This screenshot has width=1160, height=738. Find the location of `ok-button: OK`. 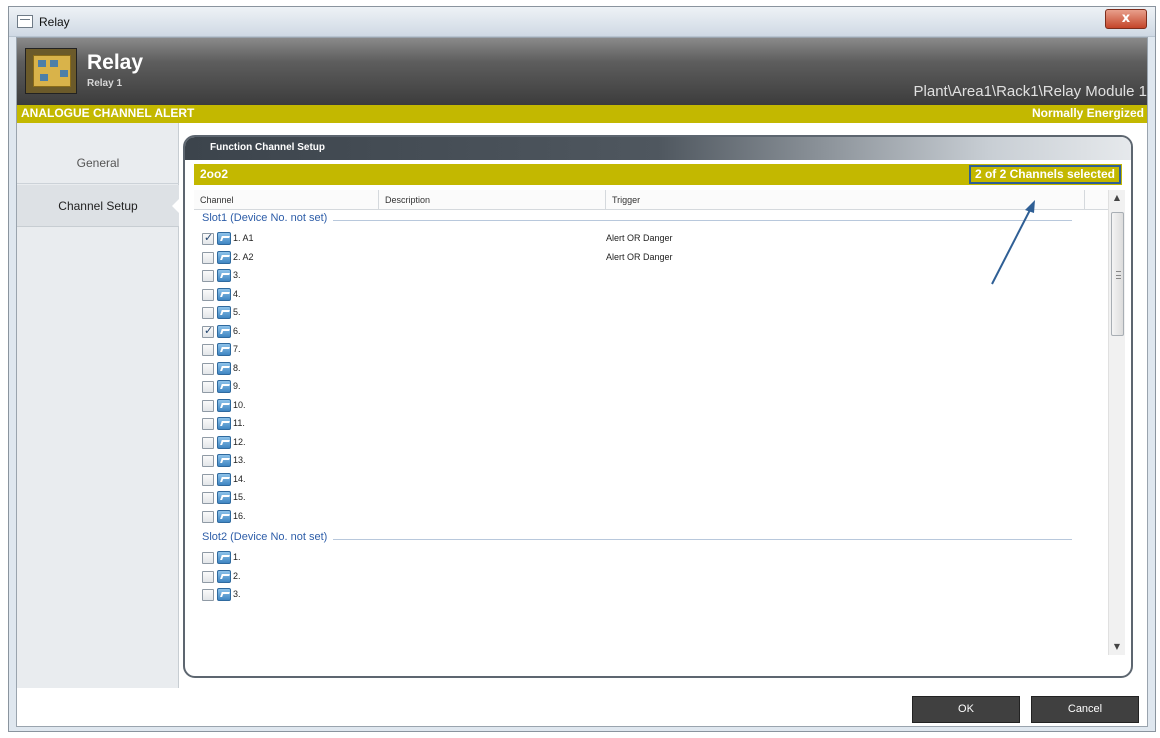

ok-button: OK is located at coordinates (966, 709).